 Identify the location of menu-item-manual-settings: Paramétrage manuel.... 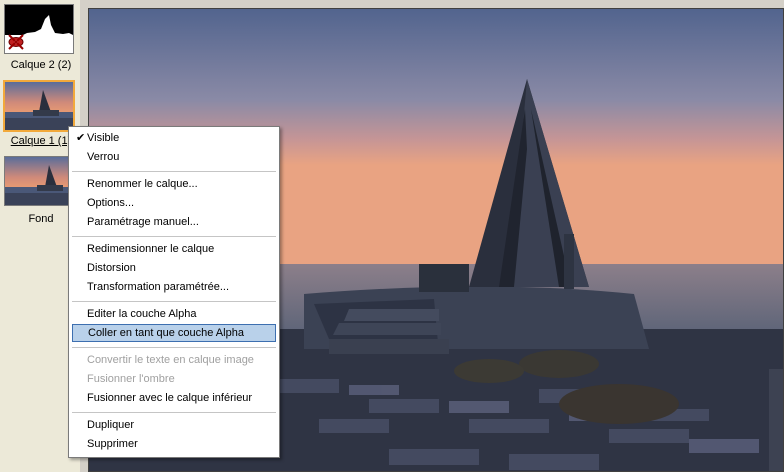
(174, 222).